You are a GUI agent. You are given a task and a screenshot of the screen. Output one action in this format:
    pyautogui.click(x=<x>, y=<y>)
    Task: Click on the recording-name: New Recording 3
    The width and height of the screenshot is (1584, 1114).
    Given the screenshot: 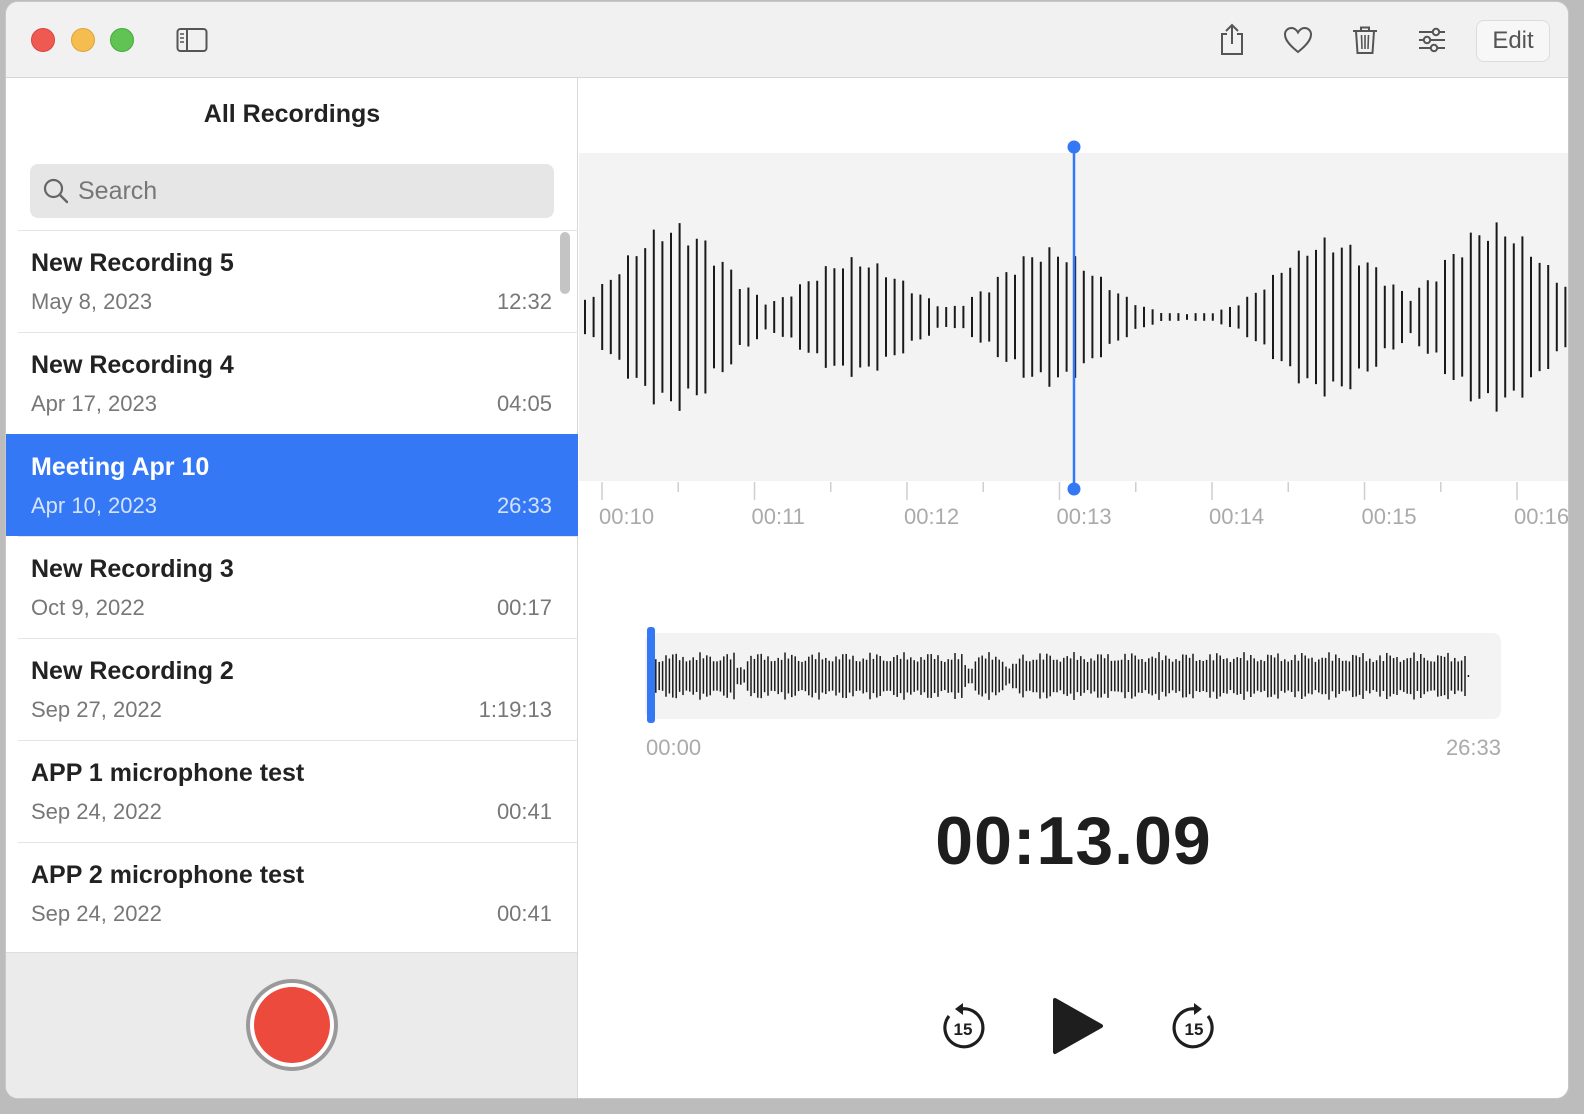 What is the action you would take?
    pyautogui.click(x=132, y=569)
    